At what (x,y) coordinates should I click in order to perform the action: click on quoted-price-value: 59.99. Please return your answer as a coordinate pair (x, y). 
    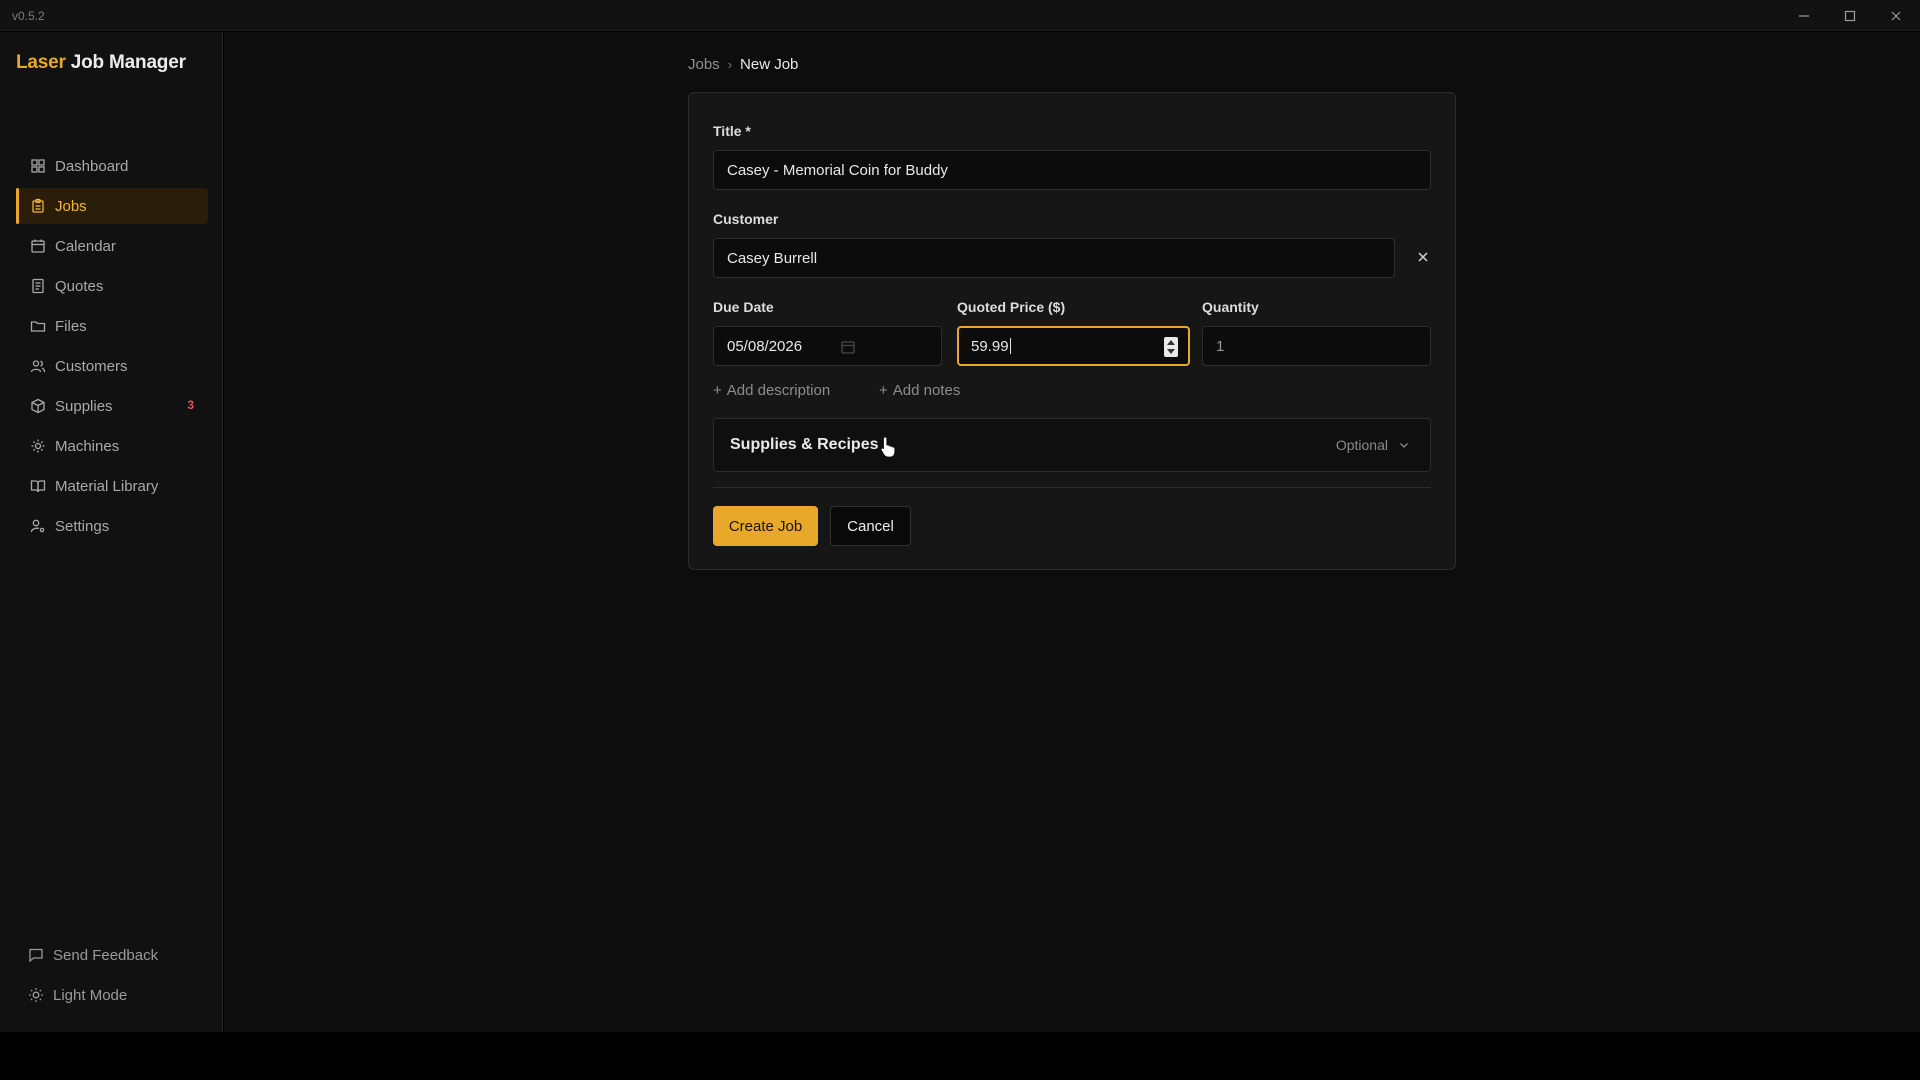
    Looking at the image, I should click on (990, 346).